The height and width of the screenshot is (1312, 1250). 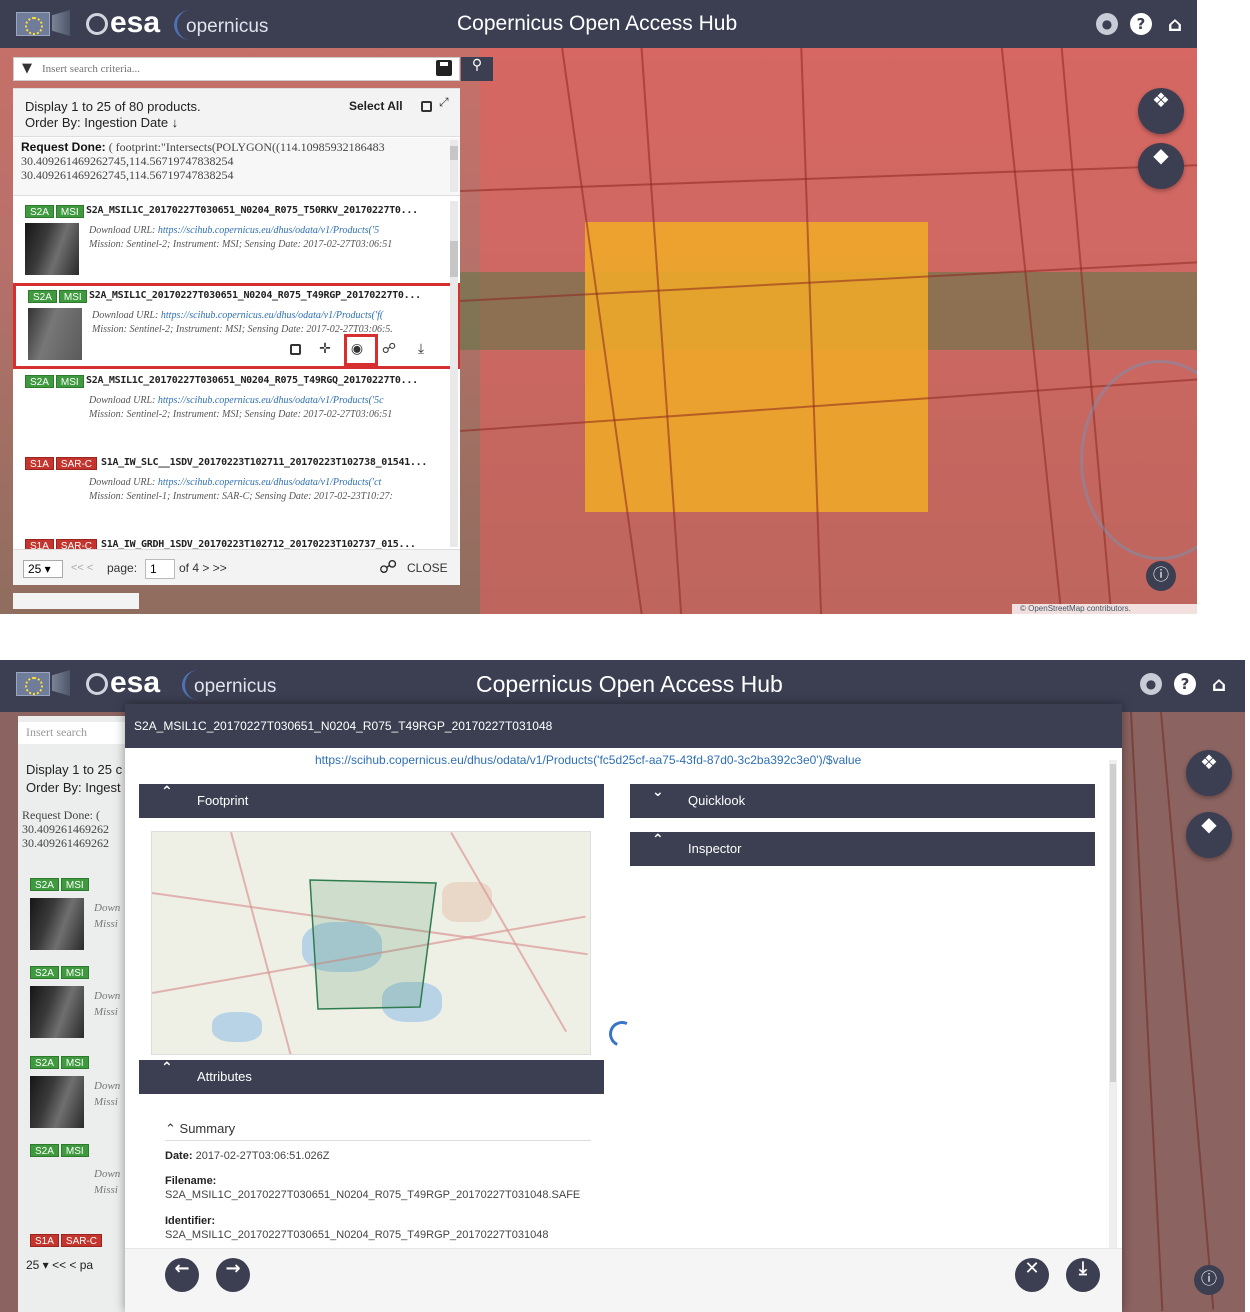 I want to click on select-all-label: Select All, so click(x=376, y=106).